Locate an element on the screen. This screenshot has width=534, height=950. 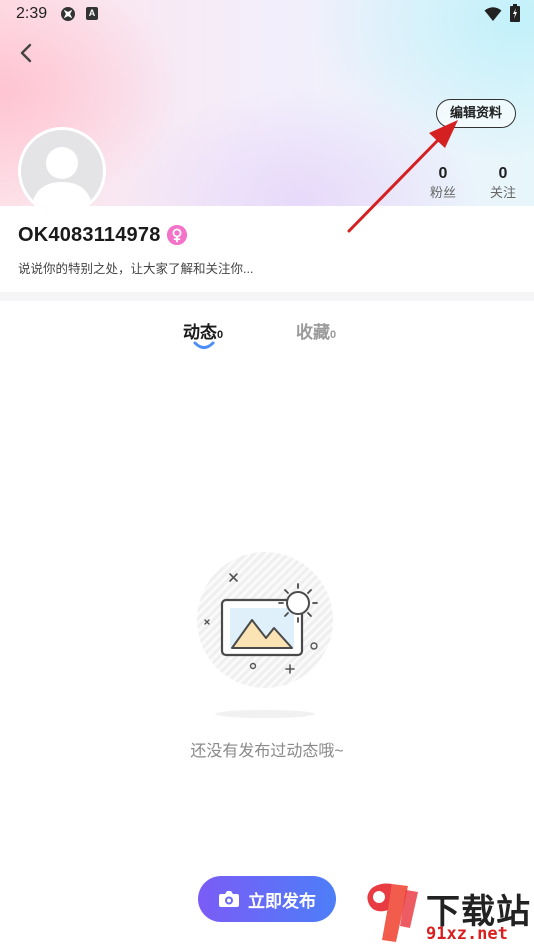
section-divider is located at coordinates (267, 296).